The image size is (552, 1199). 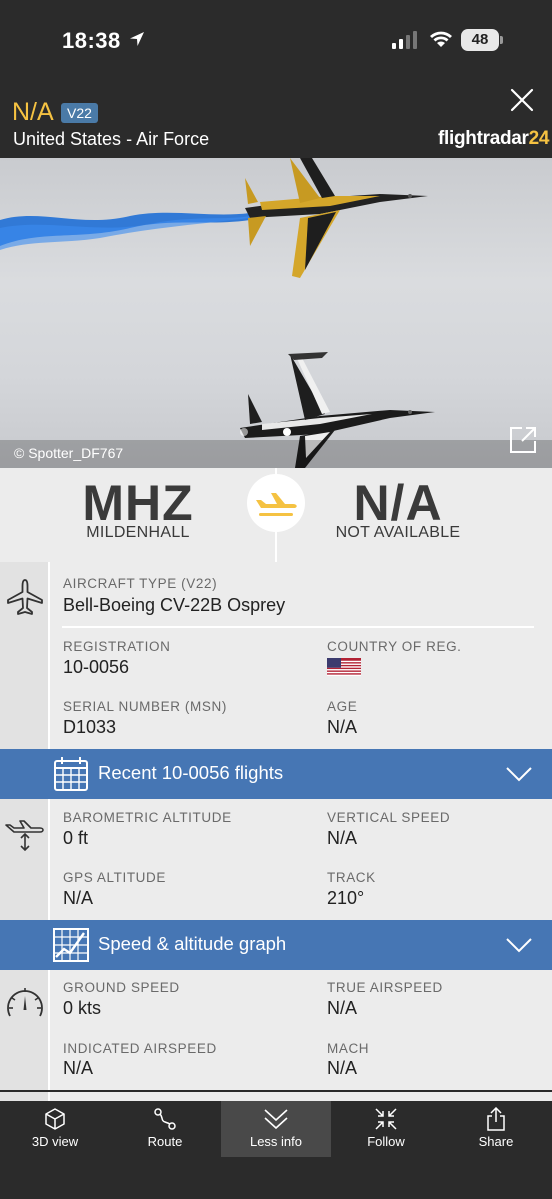 I want to click on graph-icon, so click(x=71, y=945).